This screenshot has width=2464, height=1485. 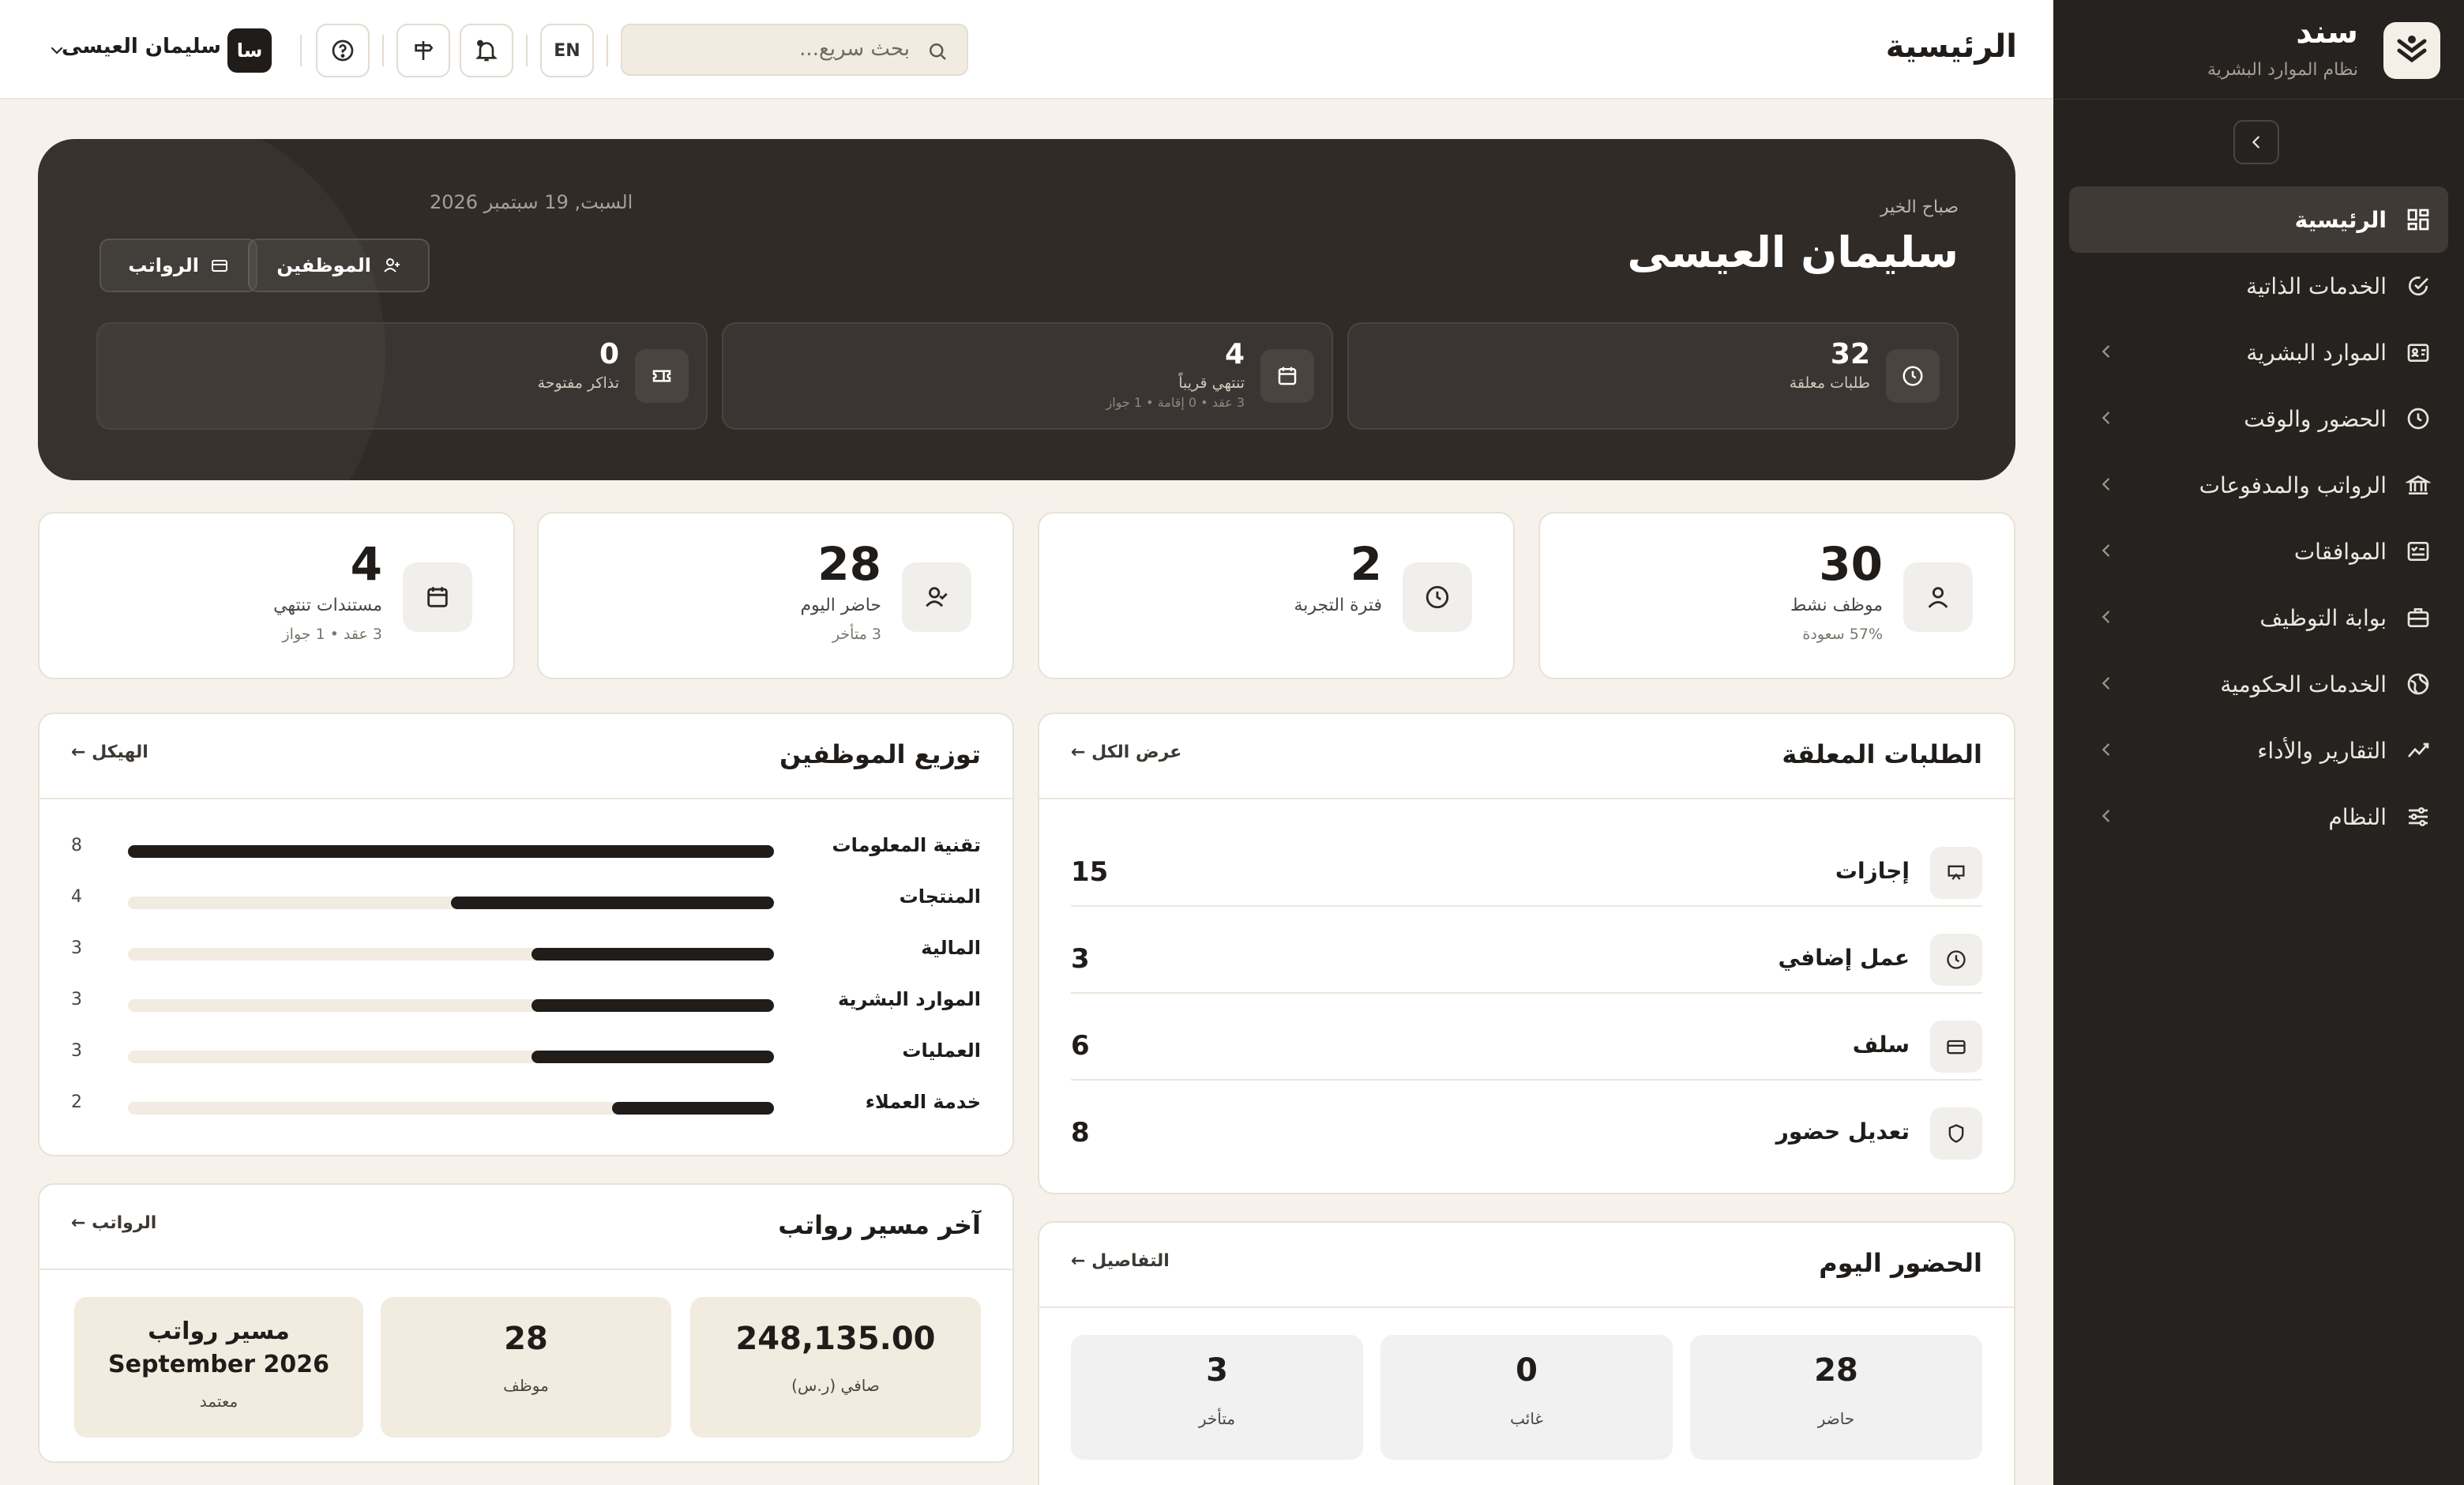 What do you see at coordinates (1836, 605) in the screenshot?
I see `kpi-label: موظف نشط` at bounding box center [1836, 605].